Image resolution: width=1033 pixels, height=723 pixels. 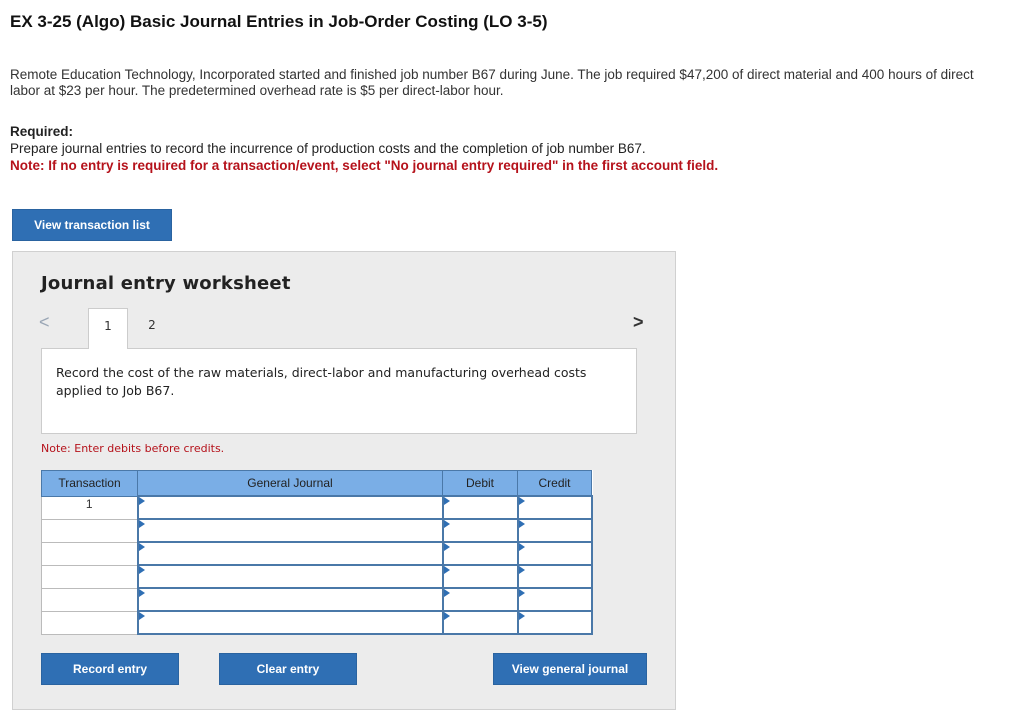 What do you see at coordinates (44, 322) in the screenshot?
I see `chevron-left-icon: <` at bounding box center [44, 322].